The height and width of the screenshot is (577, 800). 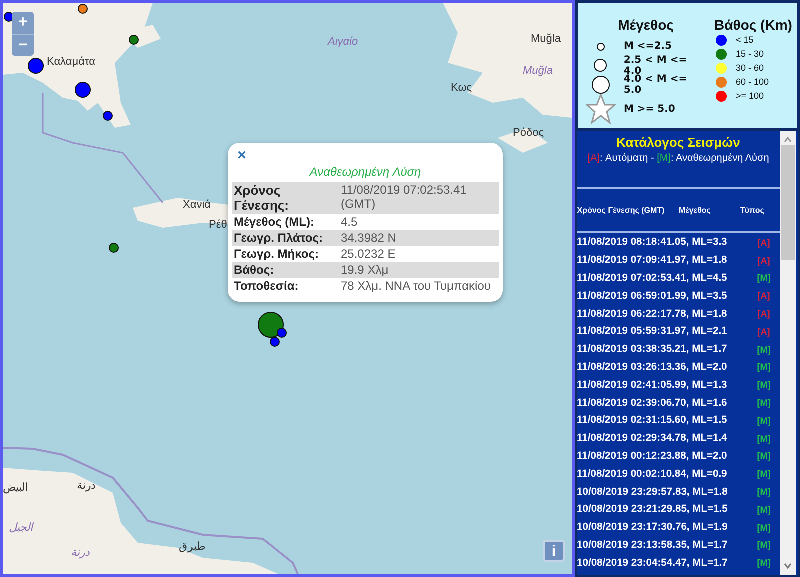 What do you see at coordinates (15, 487) in the screenshot?
I see `place-label: البيض` at bounding box center [15, 487].